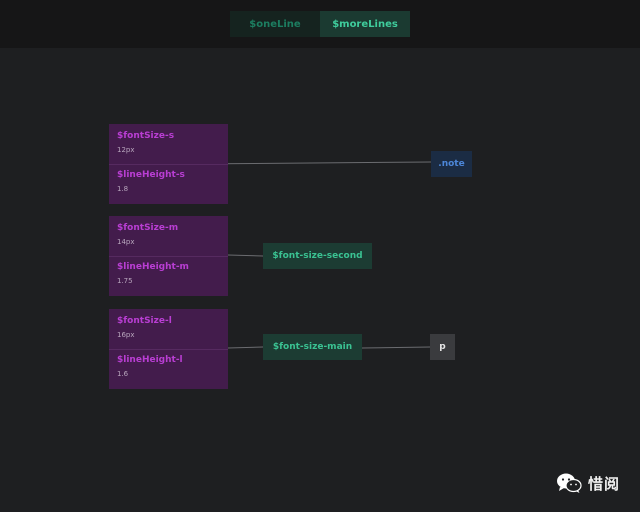 This screenshot has height=512, width=640. I want to click on variable-name: $fontSize-m, so click(148, 228).